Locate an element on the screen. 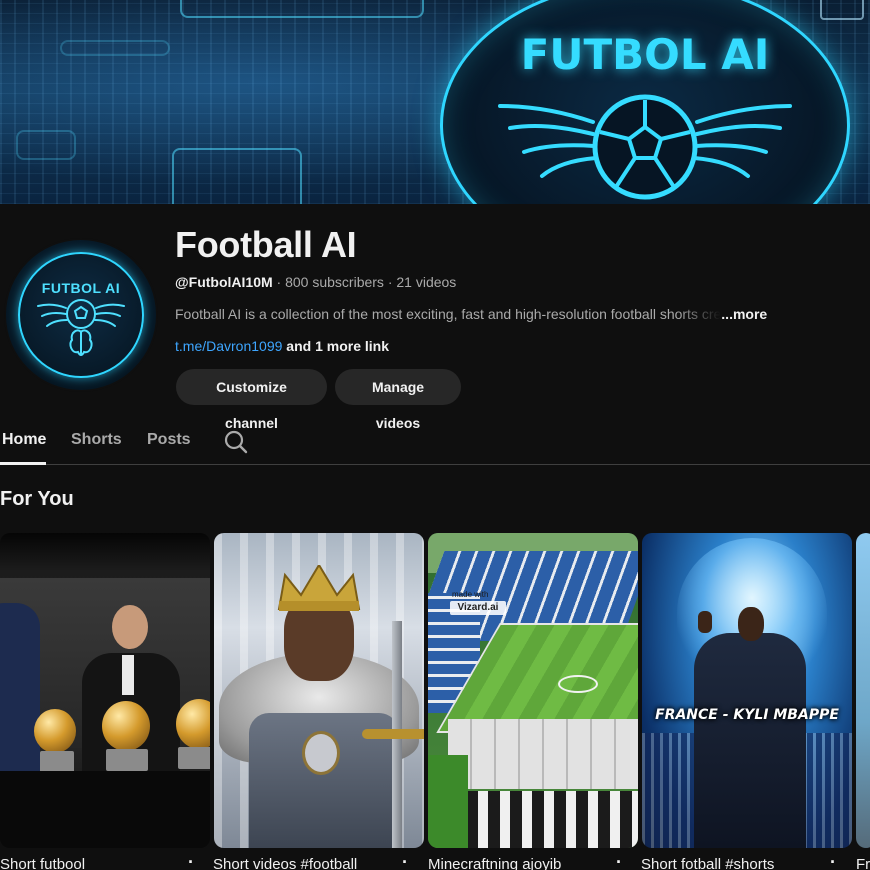 Image resolution: width=870 pixels, height=870 pixels. short-thumbnail: made with Vizard.ai is located at coordinates (533, 690).